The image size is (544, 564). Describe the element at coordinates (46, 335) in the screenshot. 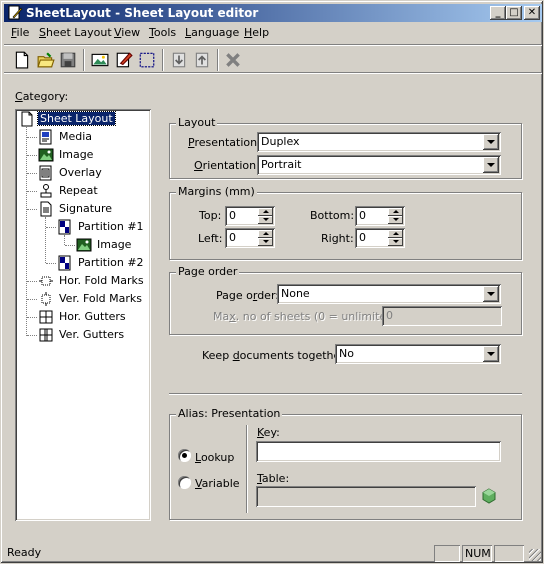

I see `ver-gutter-icon` at that location.